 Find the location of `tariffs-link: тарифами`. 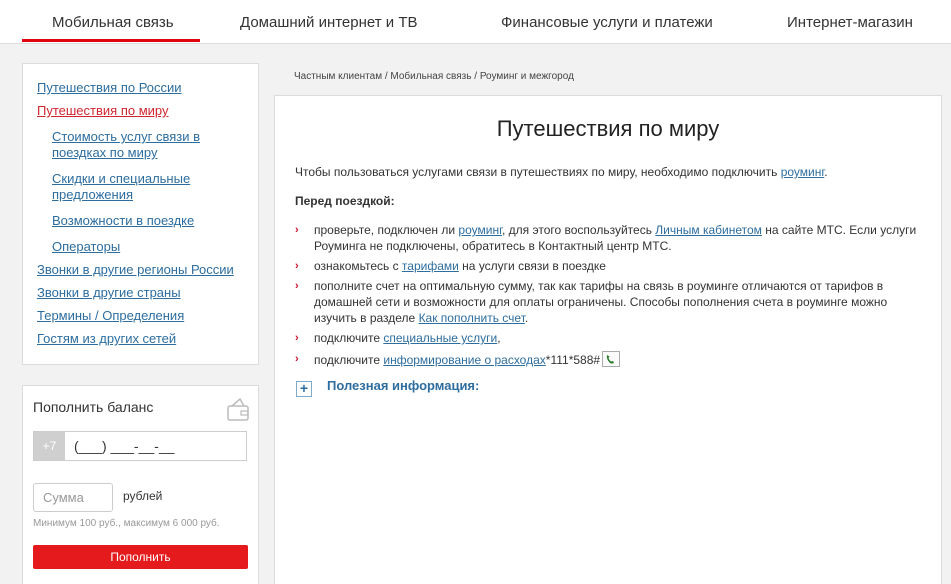

tariffs-link: тарифами is located at coordinates (430, 266).